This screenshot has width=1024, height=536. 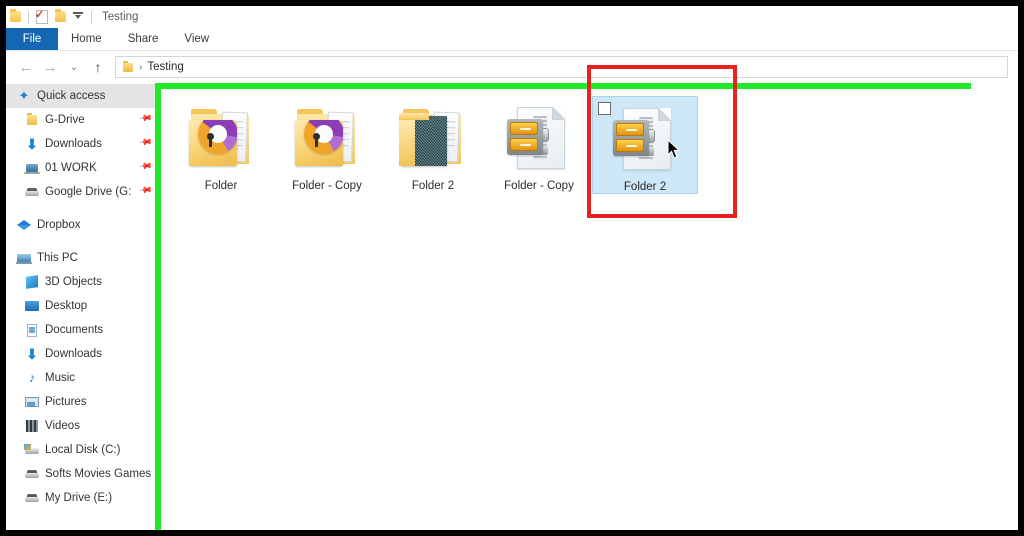 I want to click on tab-share: Share, so click(x=143, y=39).